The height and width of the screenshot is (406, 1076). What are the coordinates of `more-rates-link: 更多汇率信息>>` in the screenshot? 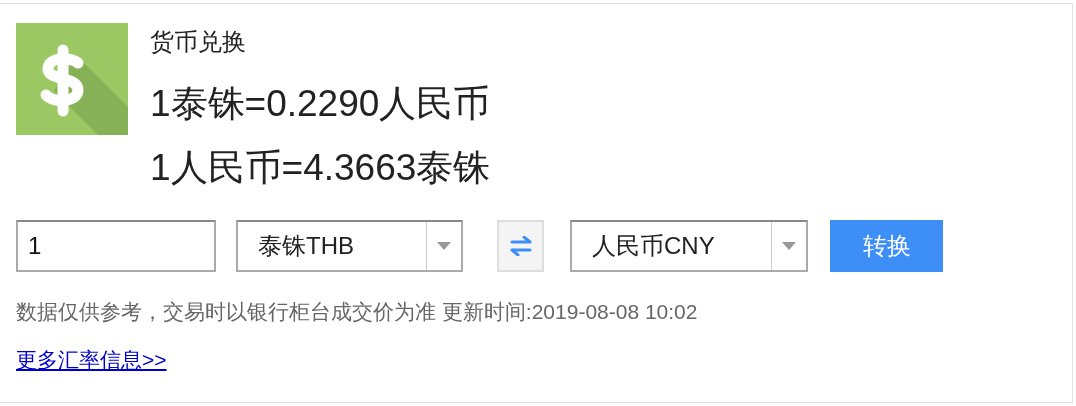 It's located at (91, 360).